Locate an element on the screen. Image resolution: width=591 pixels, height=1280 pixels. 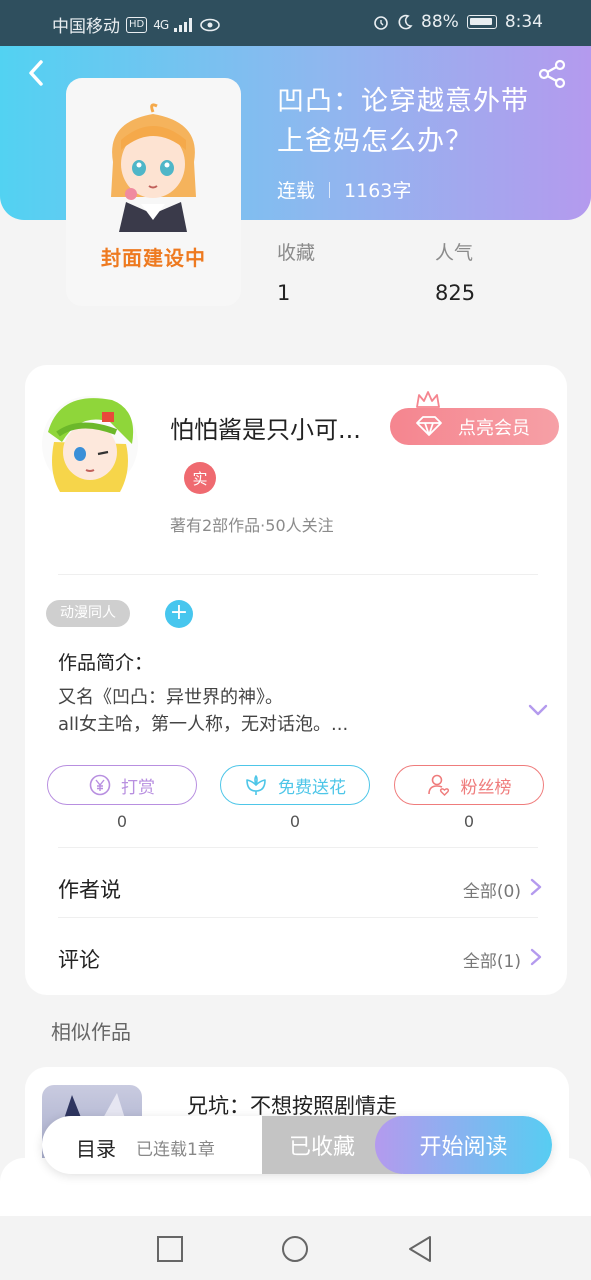
moon-icon is located at coordinates (405, 22).